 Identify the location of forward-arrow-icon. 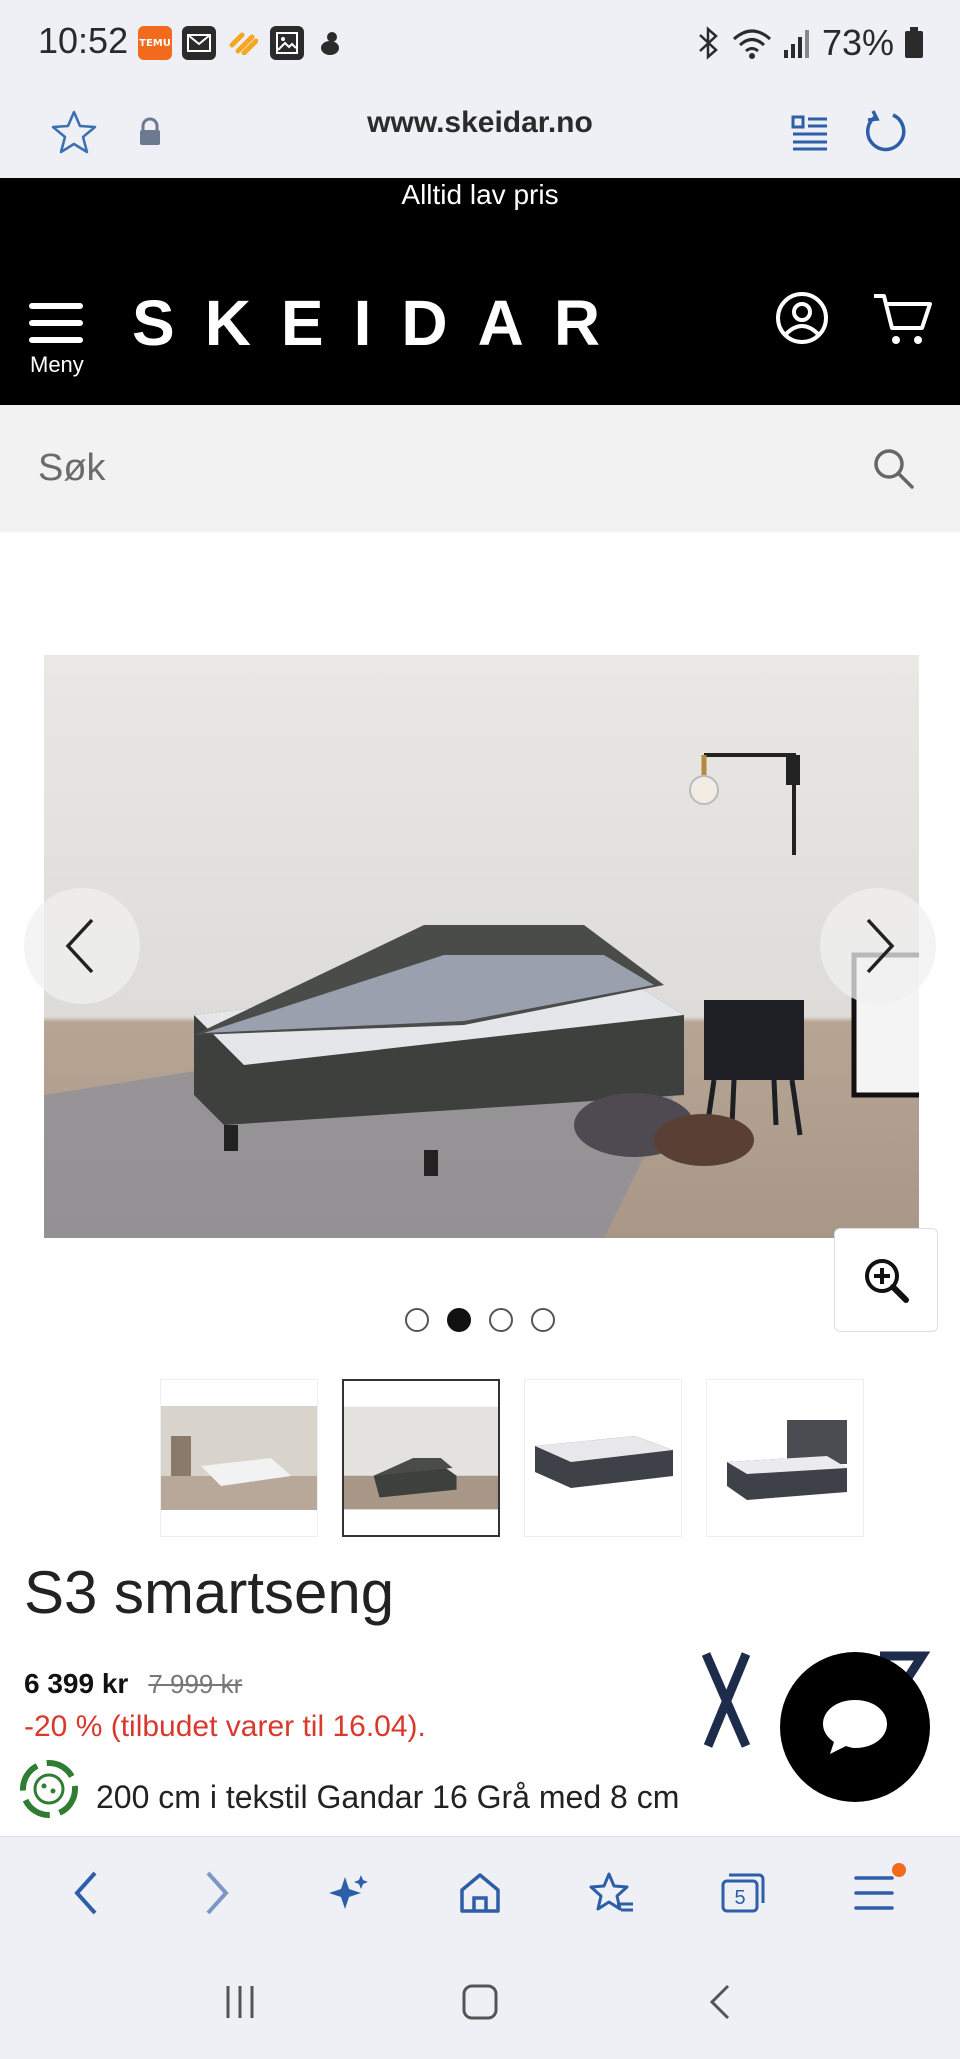
(217, 1892).